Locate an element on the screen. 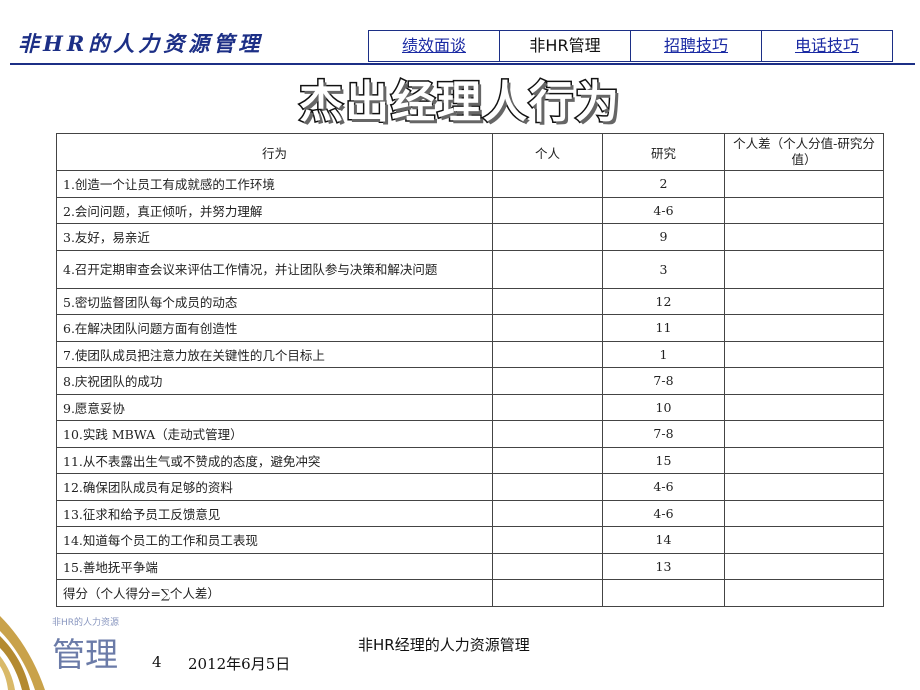 This screenshot has width=920, height=690. behavior-cell: 10.实践 MBWA（走动式管理） is located at coordinates (274, 434).